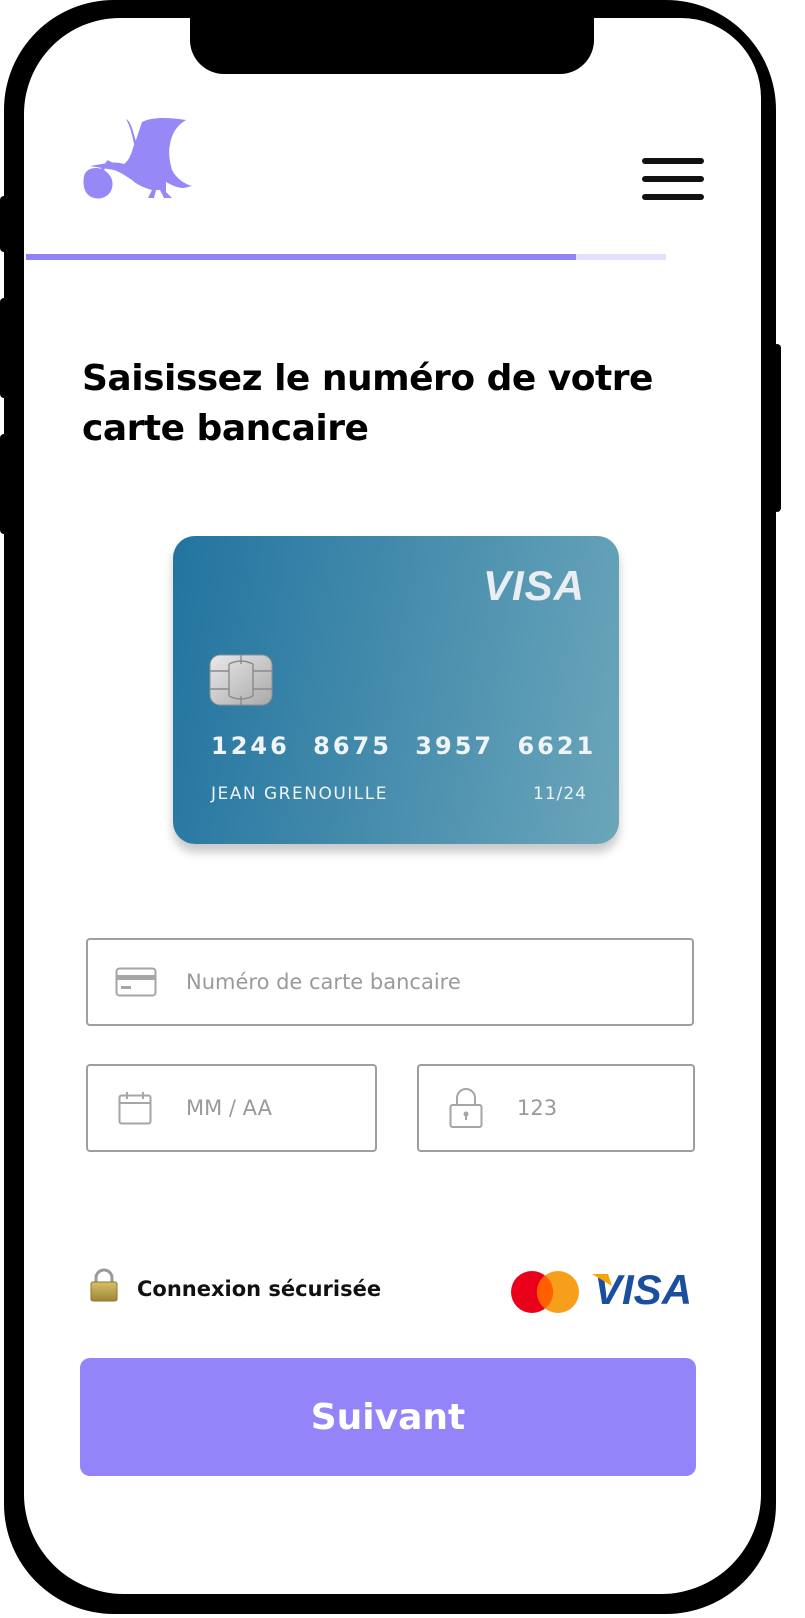  What do you see at coordinates (276, 1108) in the screenshot?
I see `expiry-input` at bounding box center [276, 1108].